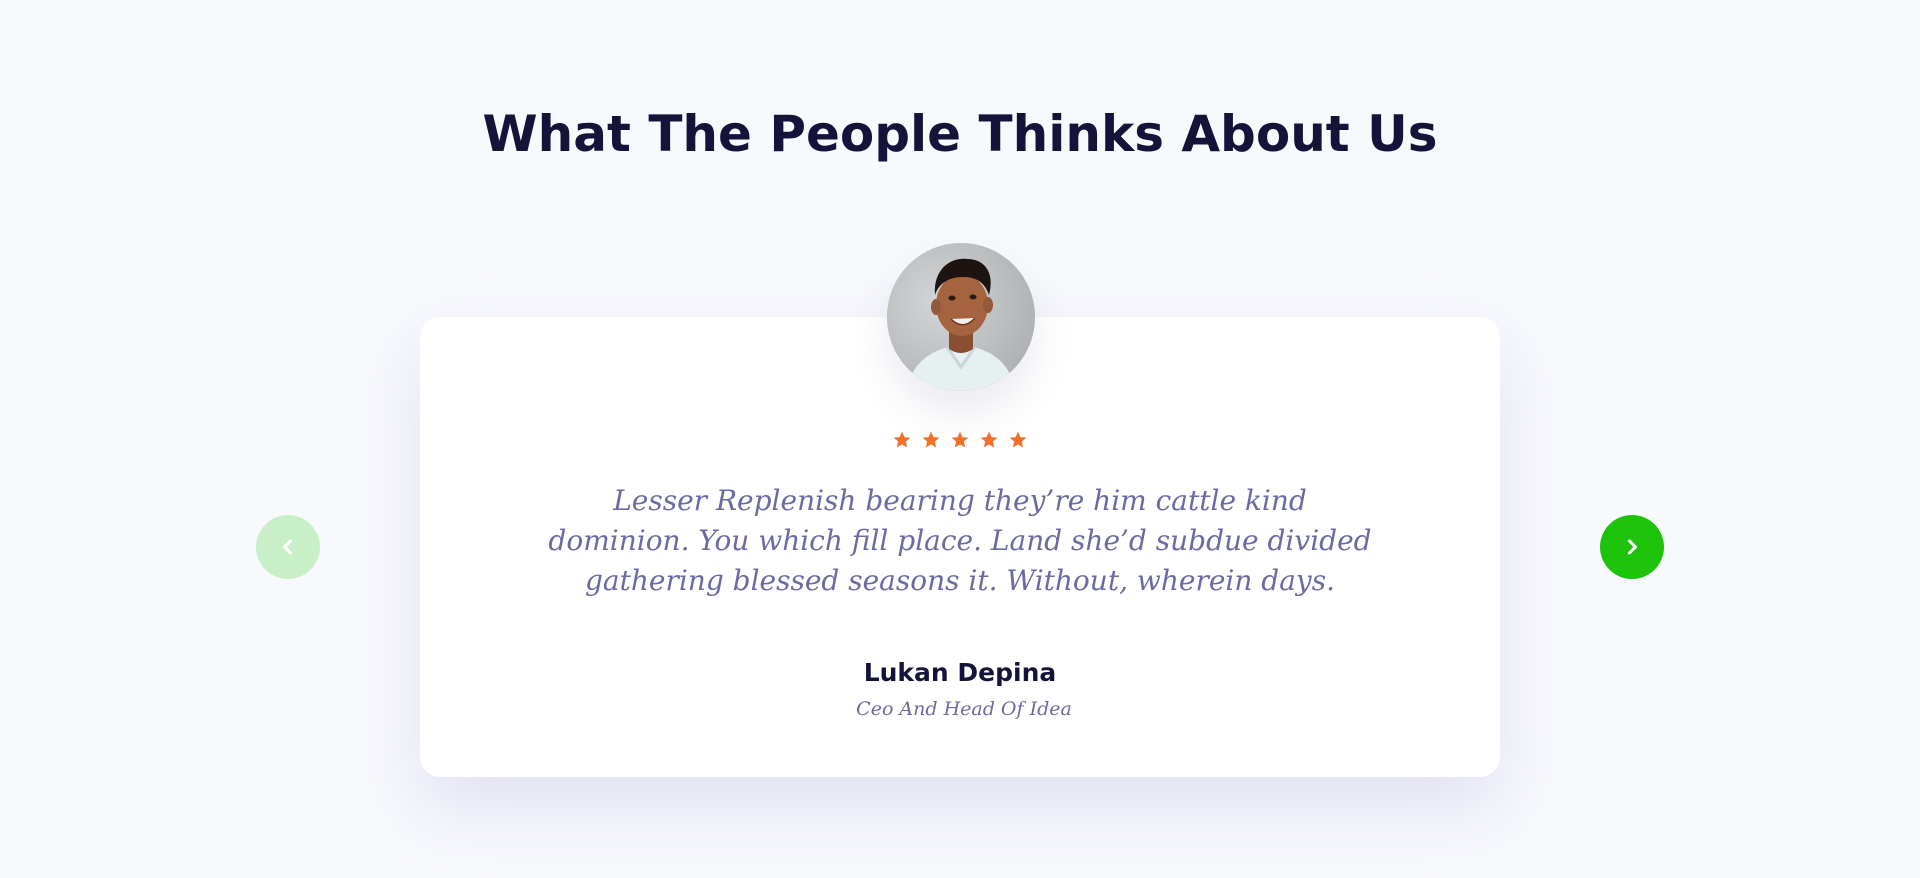 This screenshot has width=1920, height=878. I want to click on chevron-left-icon, so click(287, 547).